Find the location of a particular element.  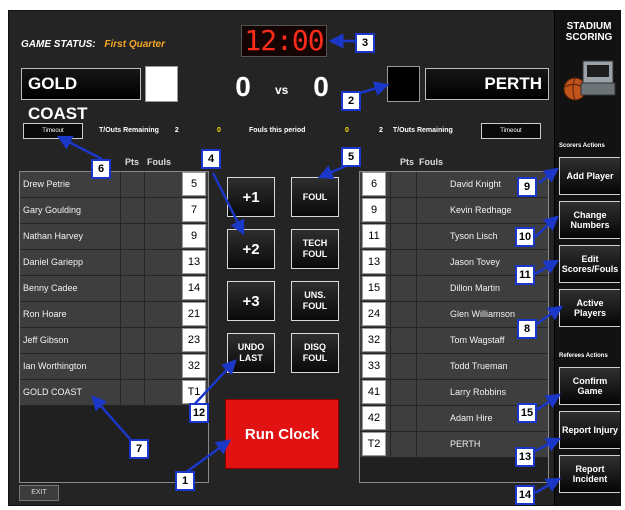

callout-9: 9 is located at coordinates (527, 187).